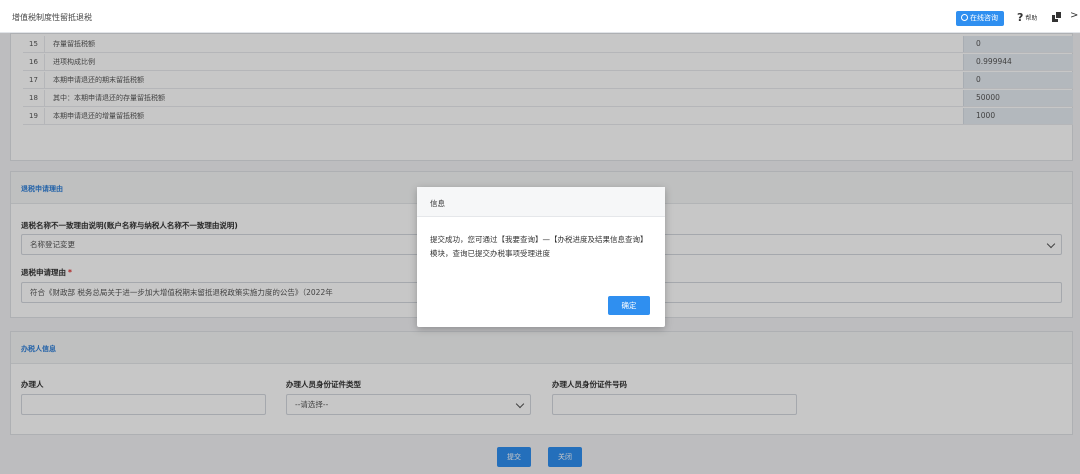 The image size is (1080, 474). What do you see at coordinates (629, 305) in the screenshot?
I see `confirm-button: 确定` at bounding box center [629, 305].